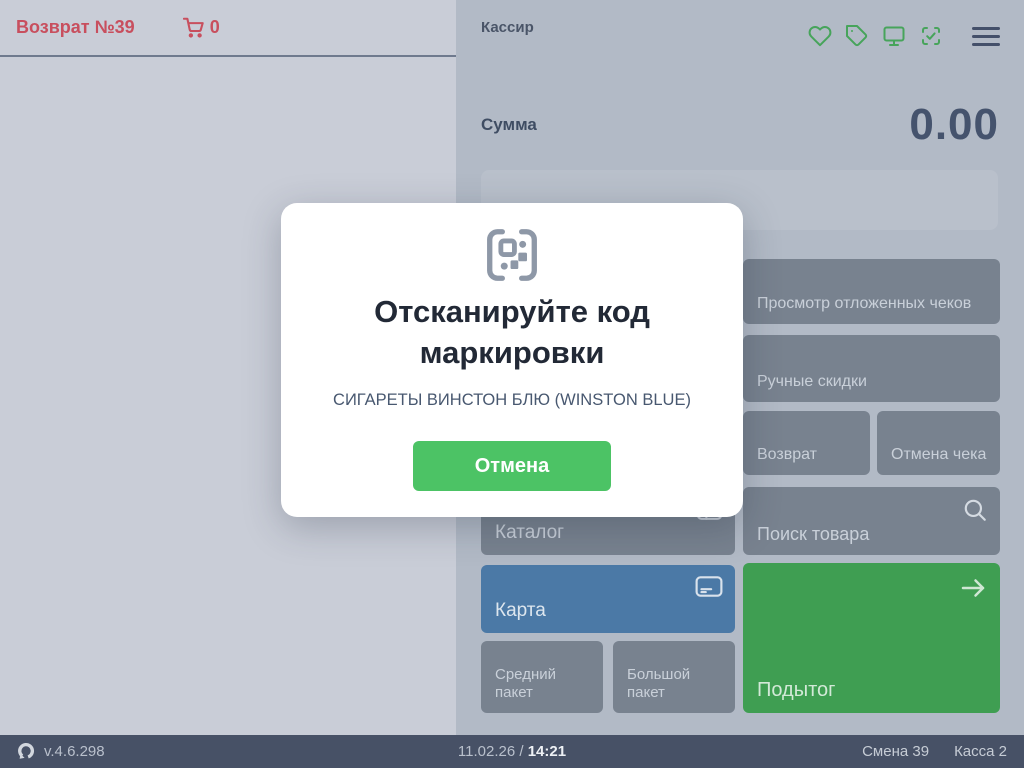  Describe the element at coordinates (986, 36) in the screenshot. I see `menu-icon` at that location.